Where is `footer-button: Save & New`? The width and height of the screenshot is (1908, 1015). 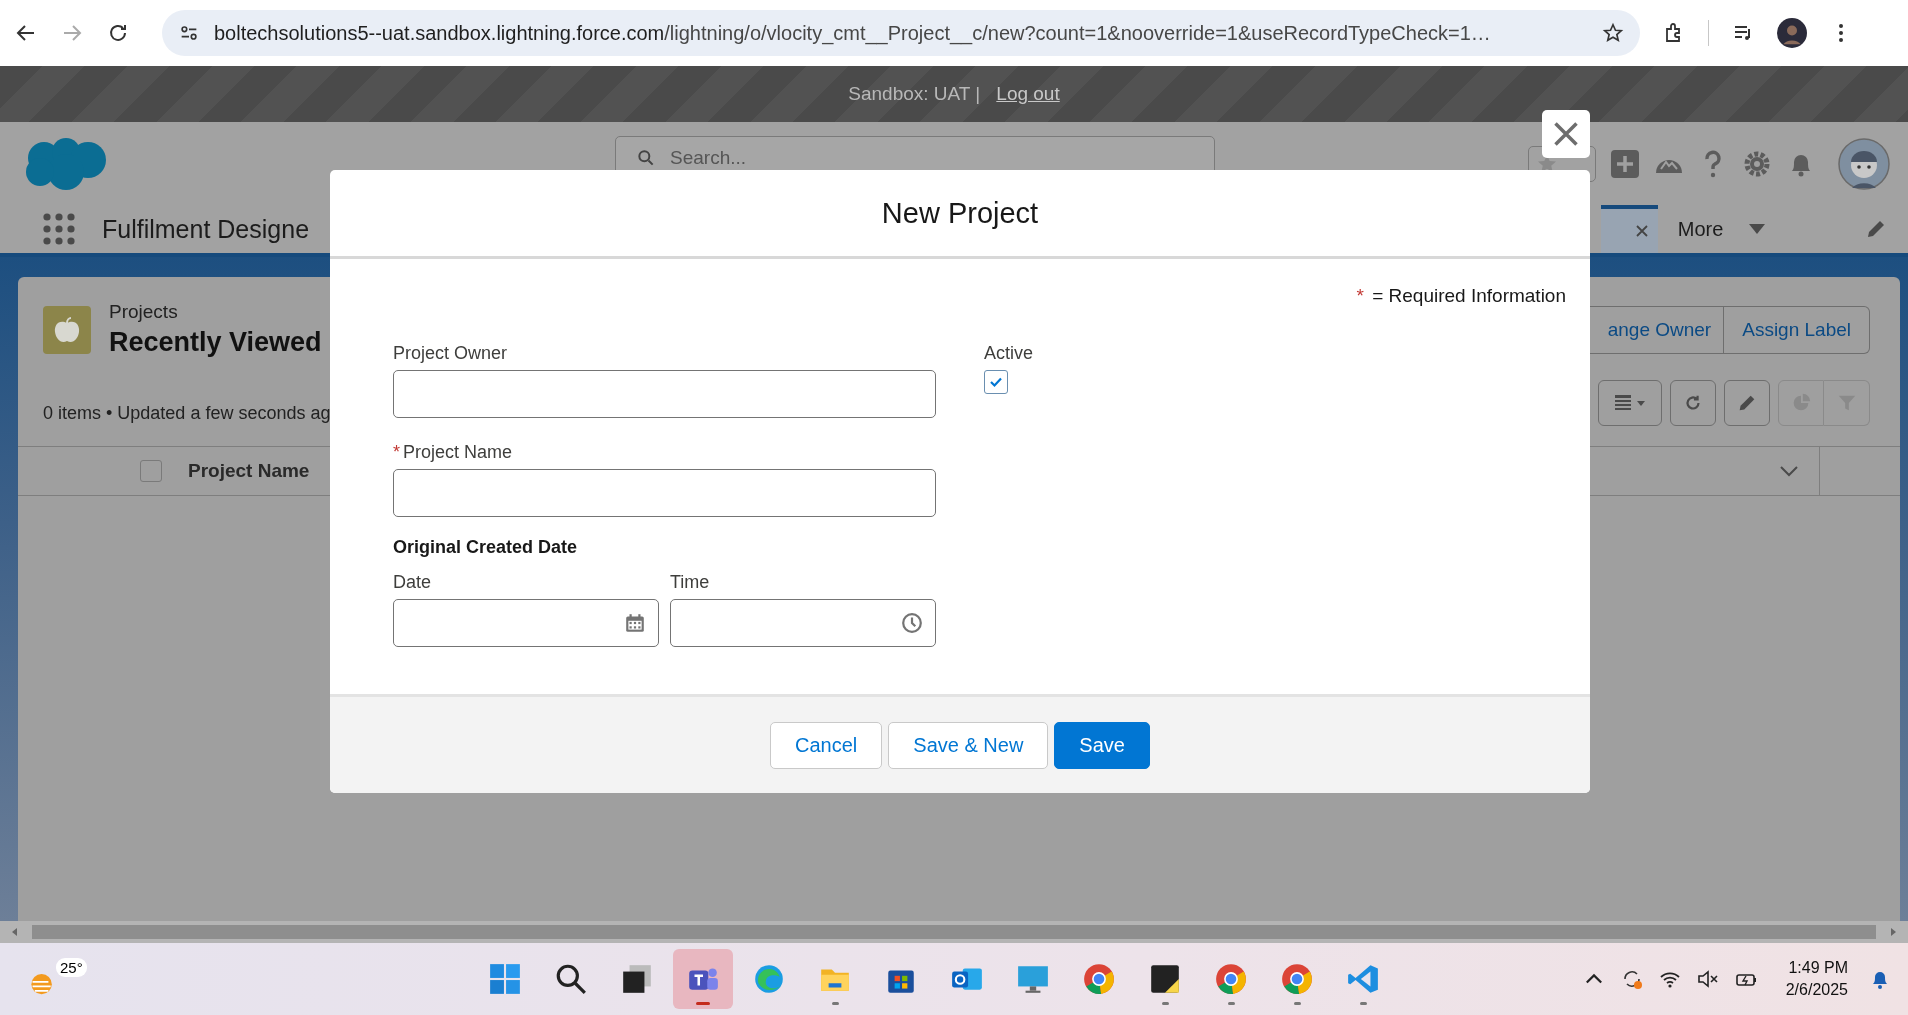 footer-button: Save & New is located at coordinates (968, 745).